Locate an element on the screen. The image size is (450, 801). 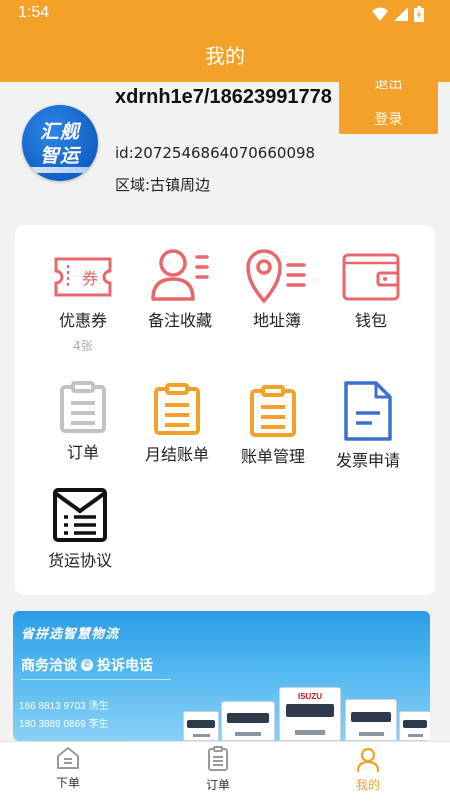
tab-mine: 我的 is located at coordinates (368, 769).